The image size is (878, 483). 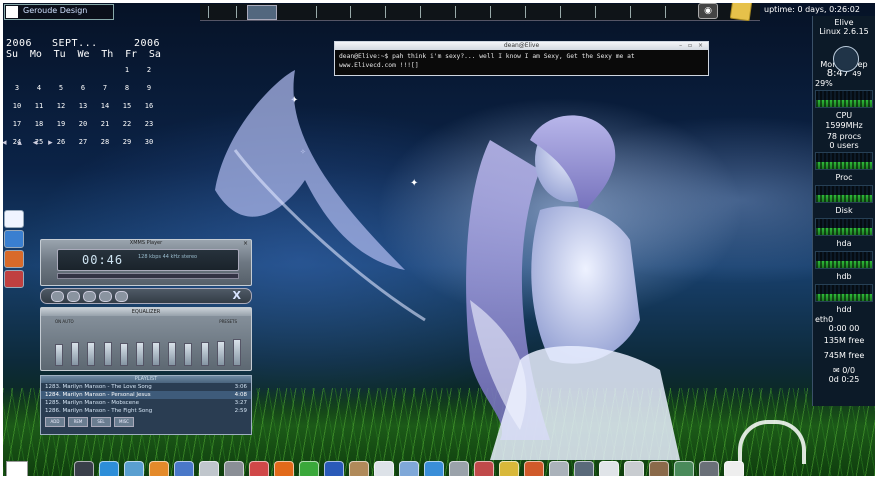 What do you see at coordinates (39, 106) in the screenshot?
I see `calendar-day: 11` at bounding box center [39, 106].